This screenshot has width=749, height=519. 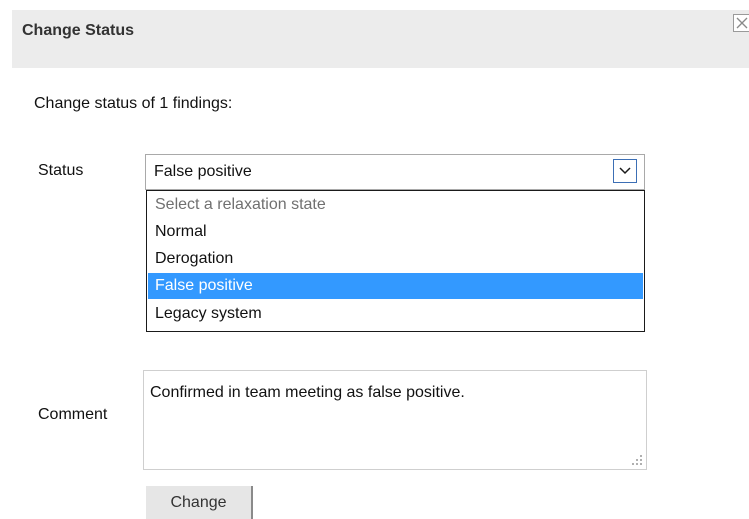 What do you see at coordinates (133, 103) in the screenshot?
I see `intro-text: Change status of 1 findings:` at bounding box center [133, 103].